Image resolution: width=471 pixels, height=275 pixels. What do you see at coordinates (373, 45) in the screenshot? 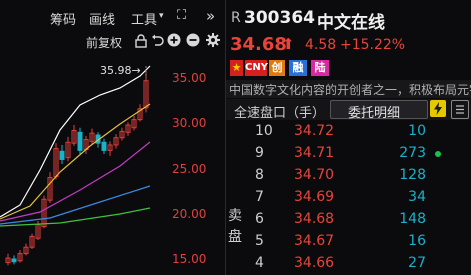
I see `price-change-percent: +15.22%` at bounding box center [373, 45].